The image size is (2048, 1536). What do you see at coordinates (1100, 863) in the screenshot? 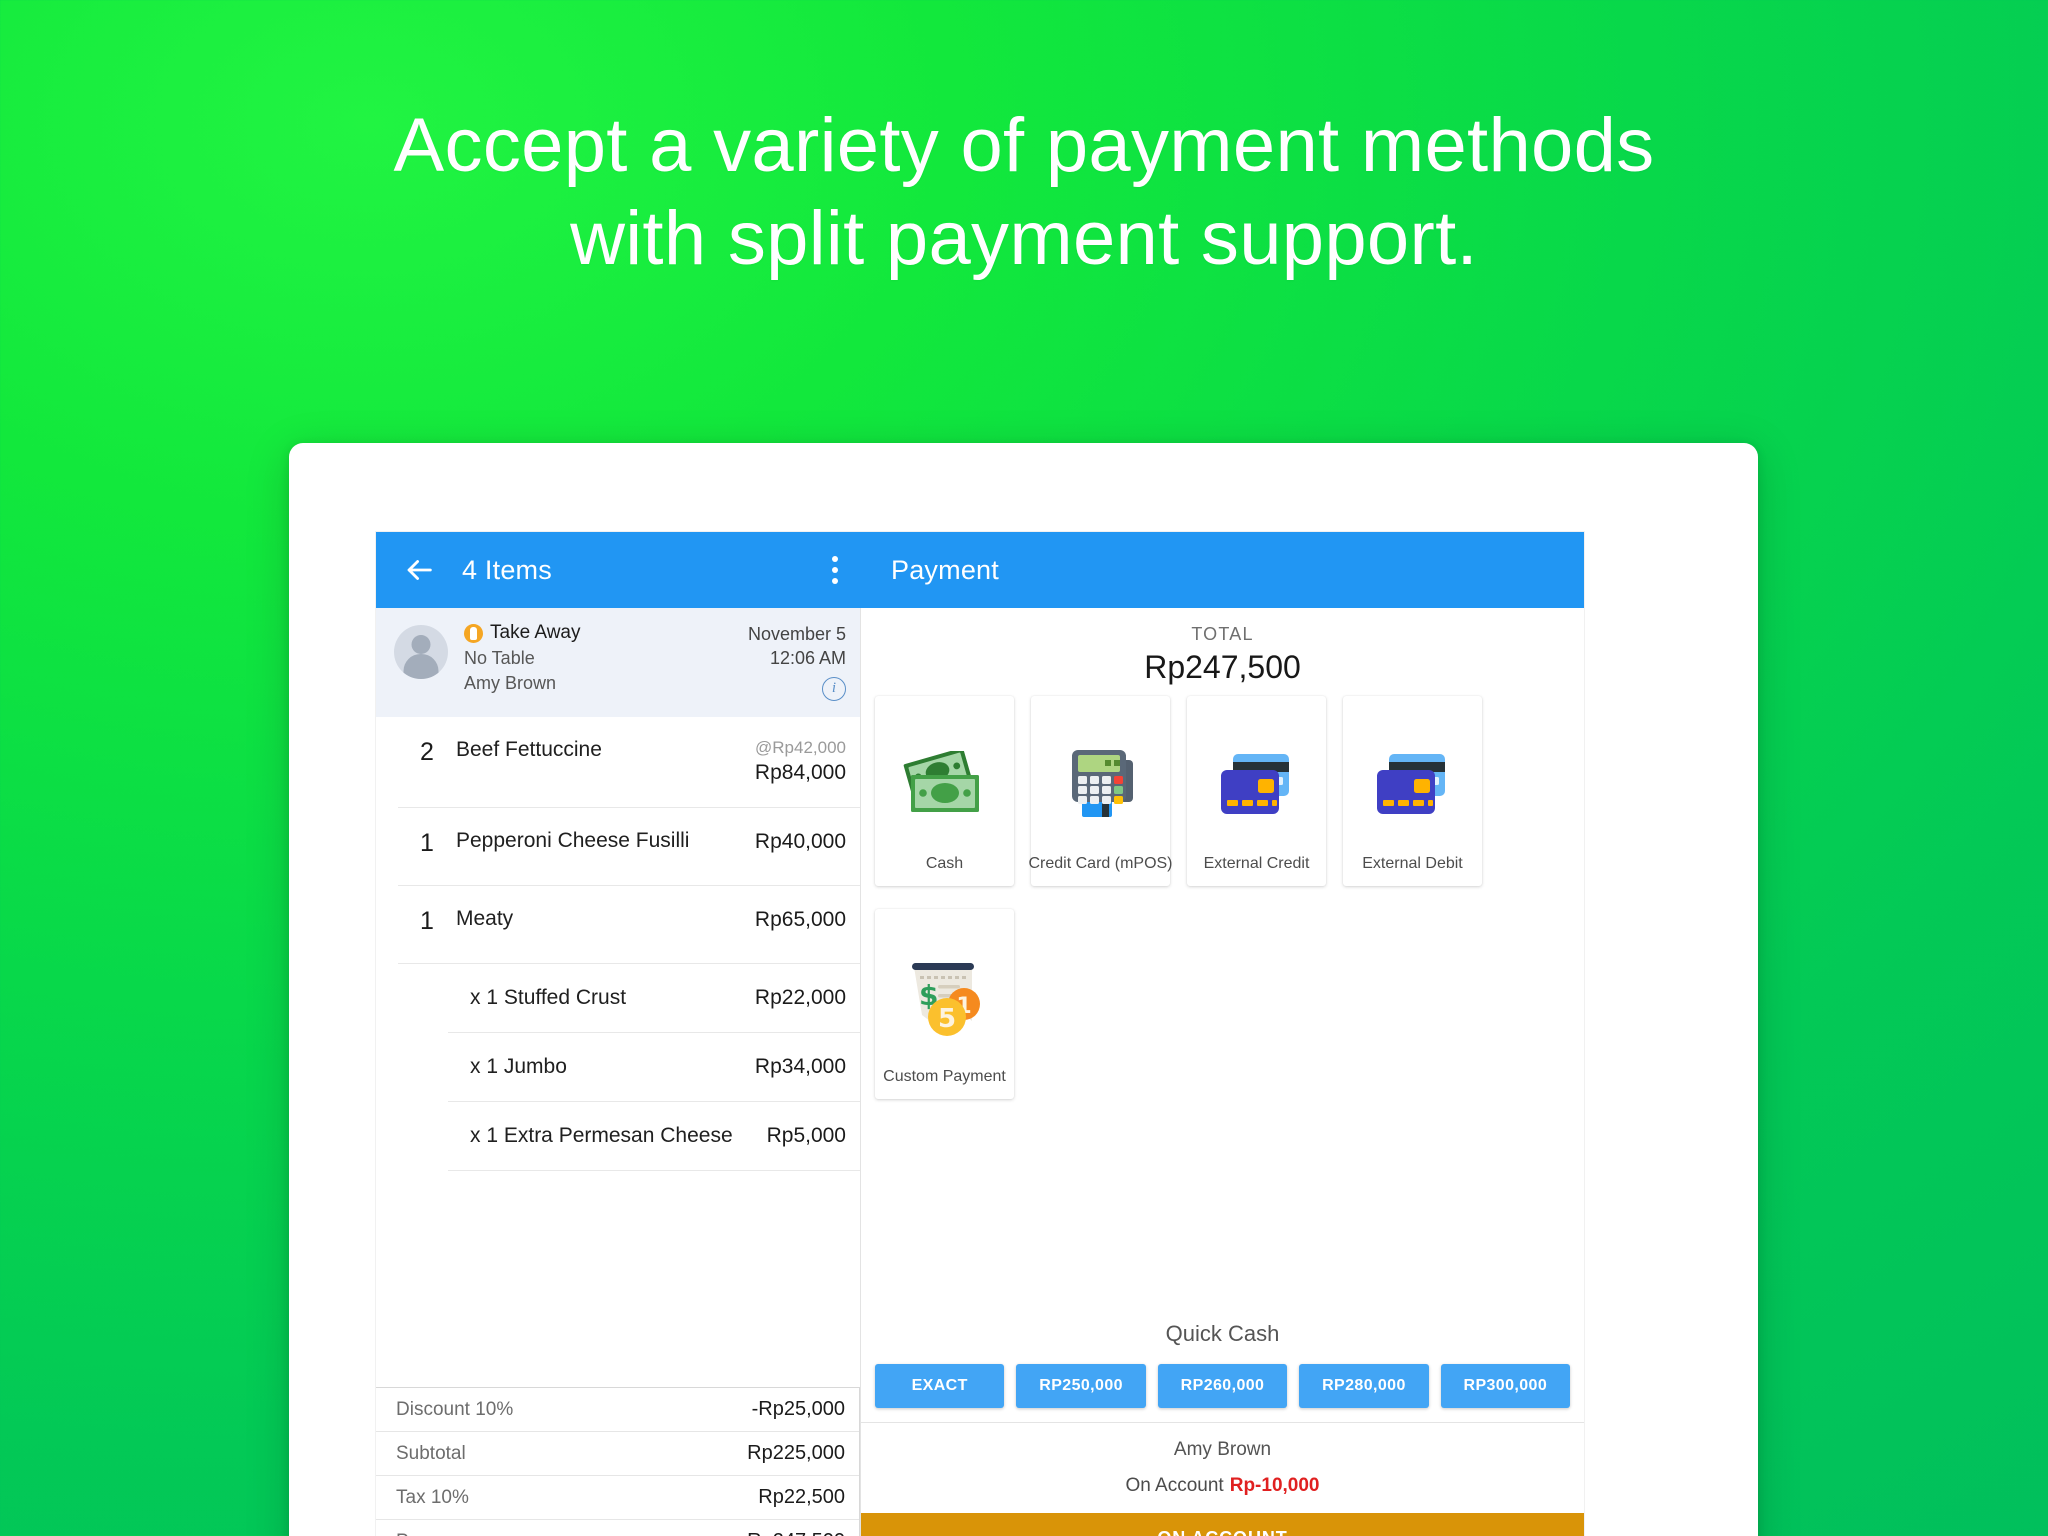
I see `payment-method-label: Credit Card (mPOS)` at bounding box center [1100, 863].